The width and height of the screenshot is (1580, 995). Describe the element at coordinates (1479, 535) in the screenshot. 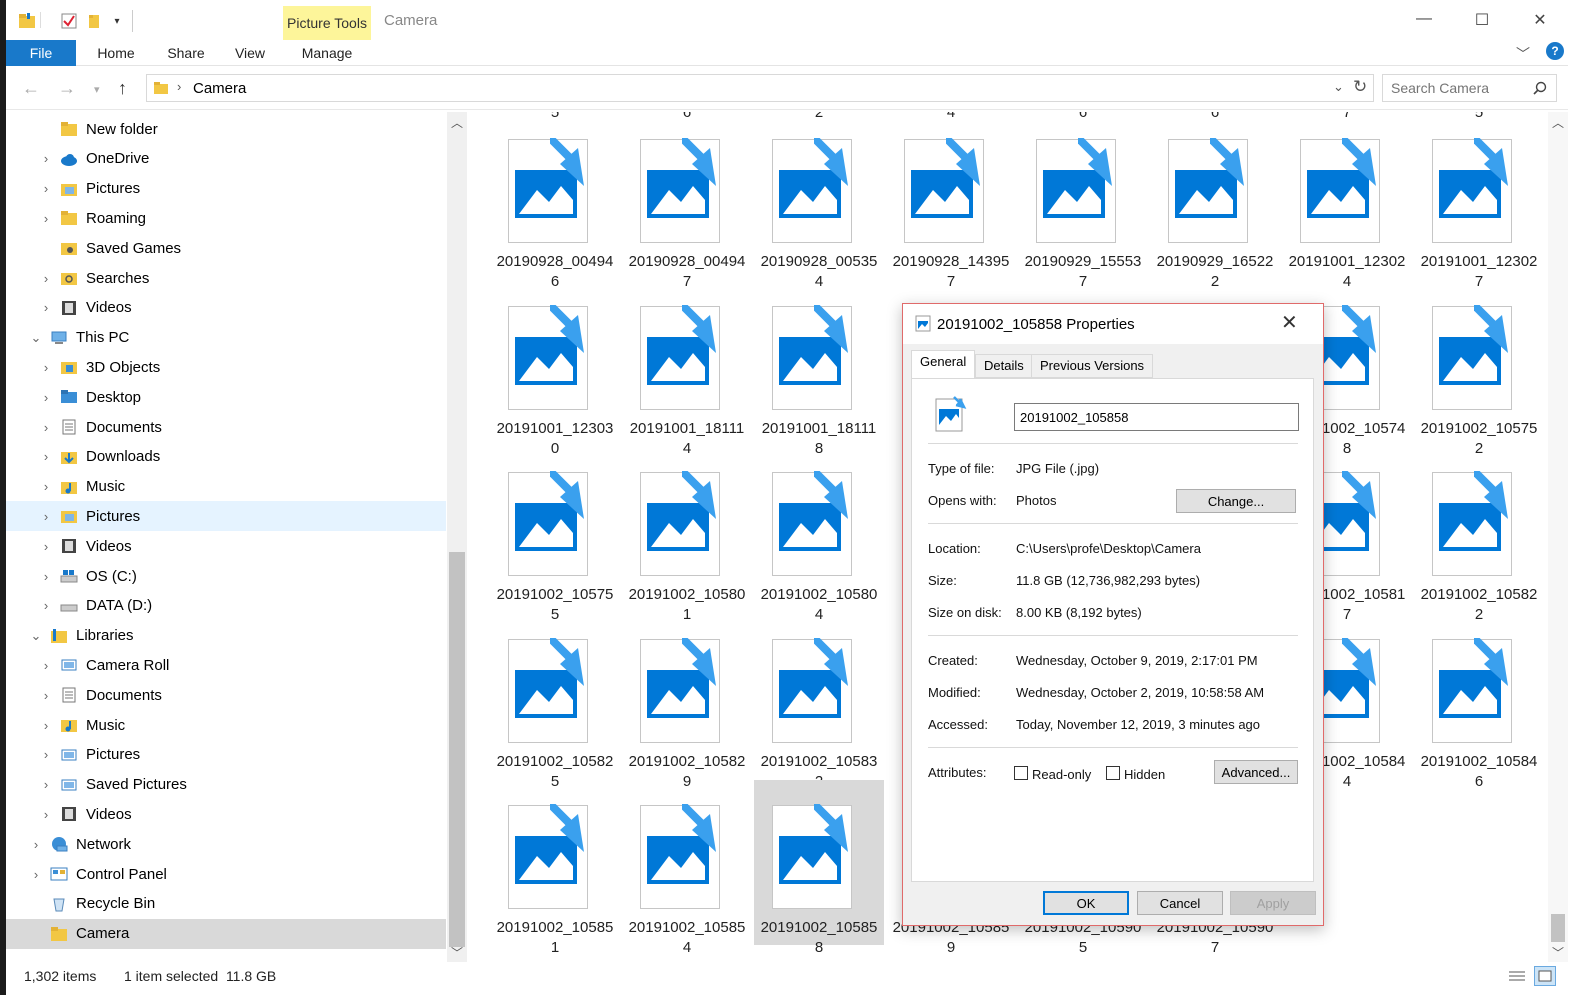

I see `file-tile: 20191002_10582 2` at that location.